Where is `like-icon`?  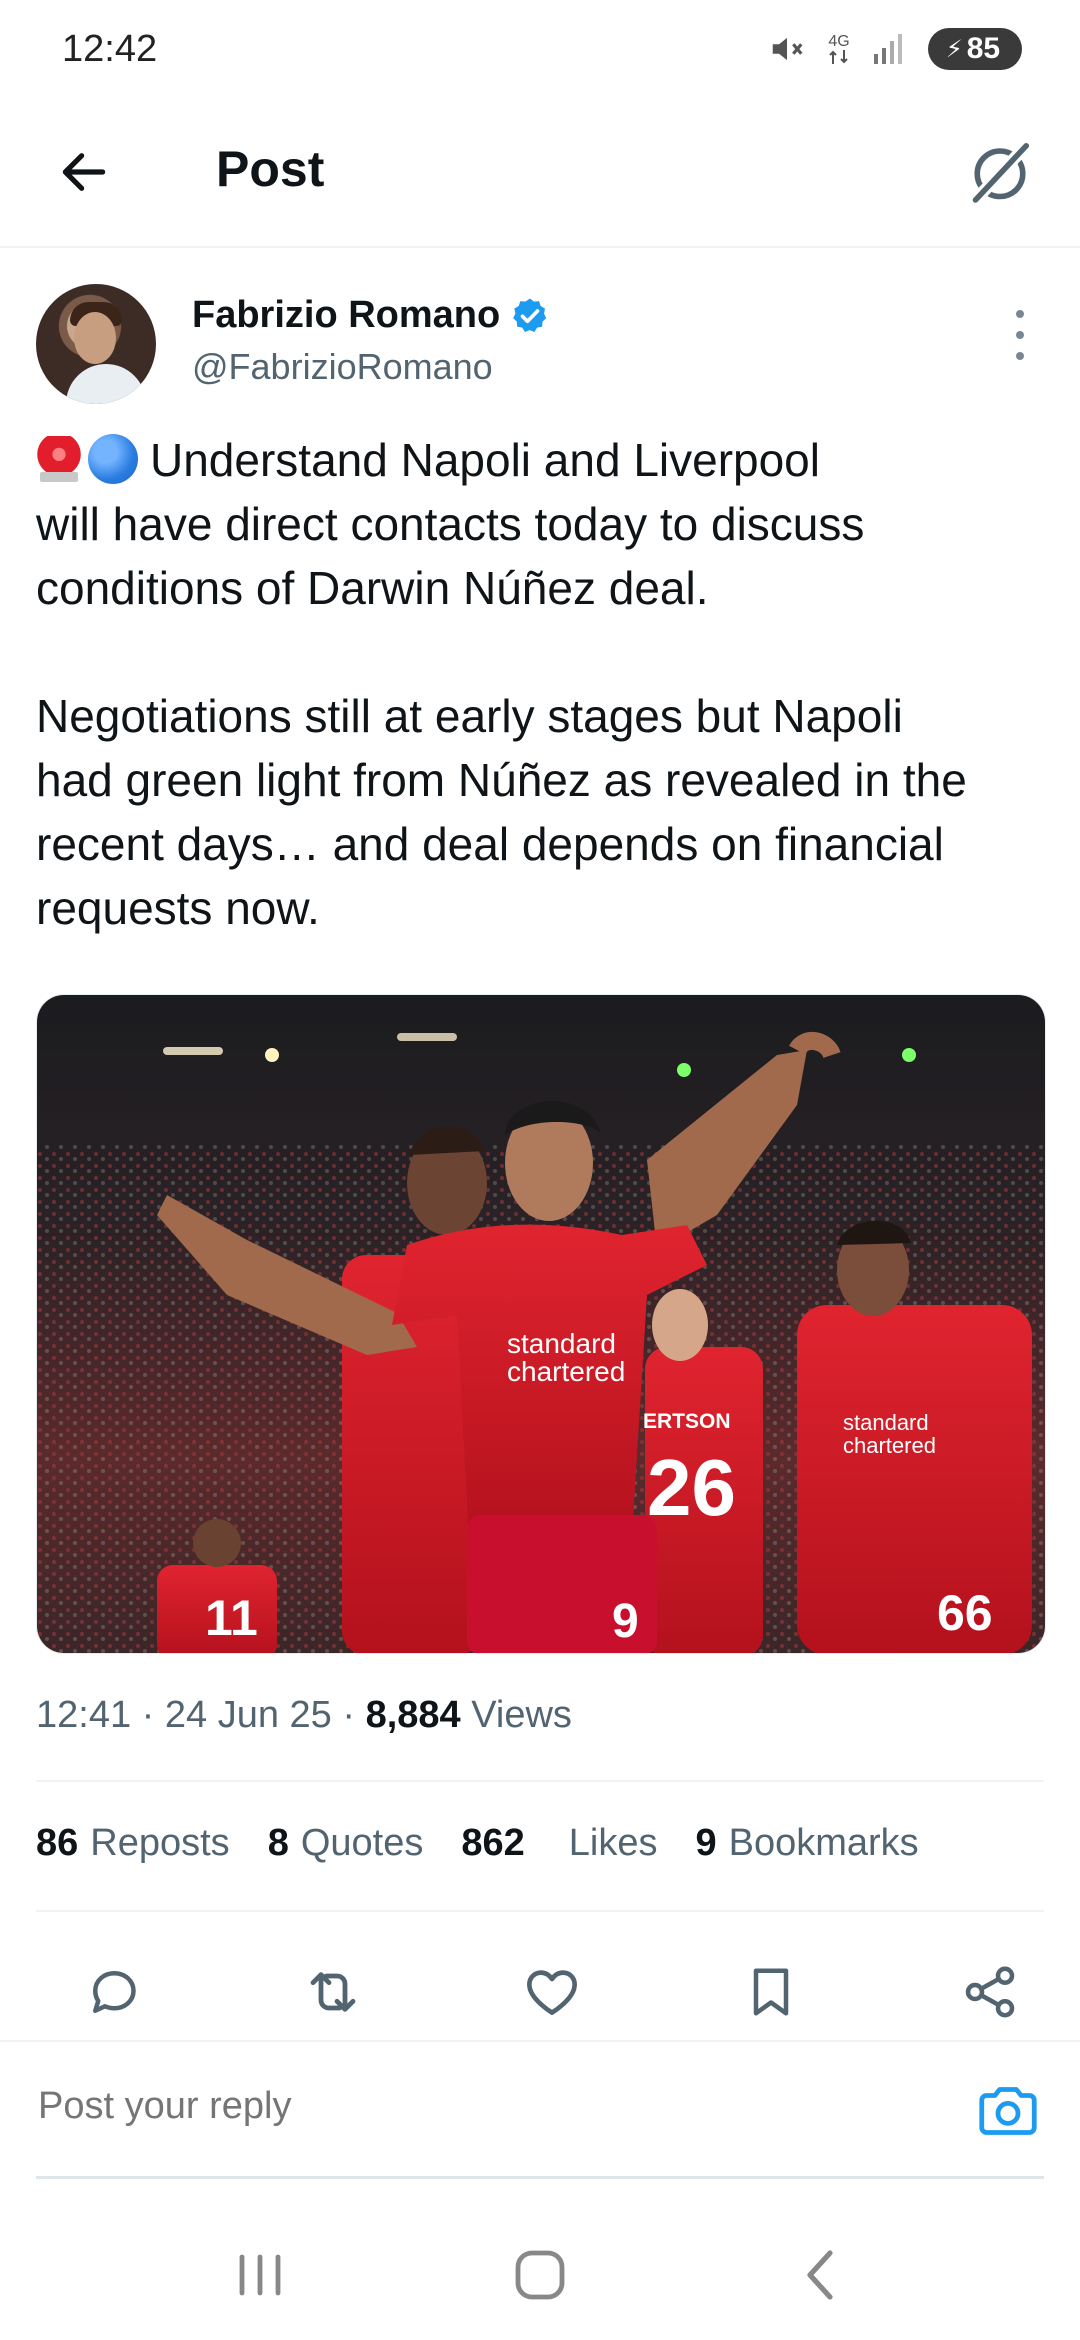 like-icon is located at coordinates (552, 1992).